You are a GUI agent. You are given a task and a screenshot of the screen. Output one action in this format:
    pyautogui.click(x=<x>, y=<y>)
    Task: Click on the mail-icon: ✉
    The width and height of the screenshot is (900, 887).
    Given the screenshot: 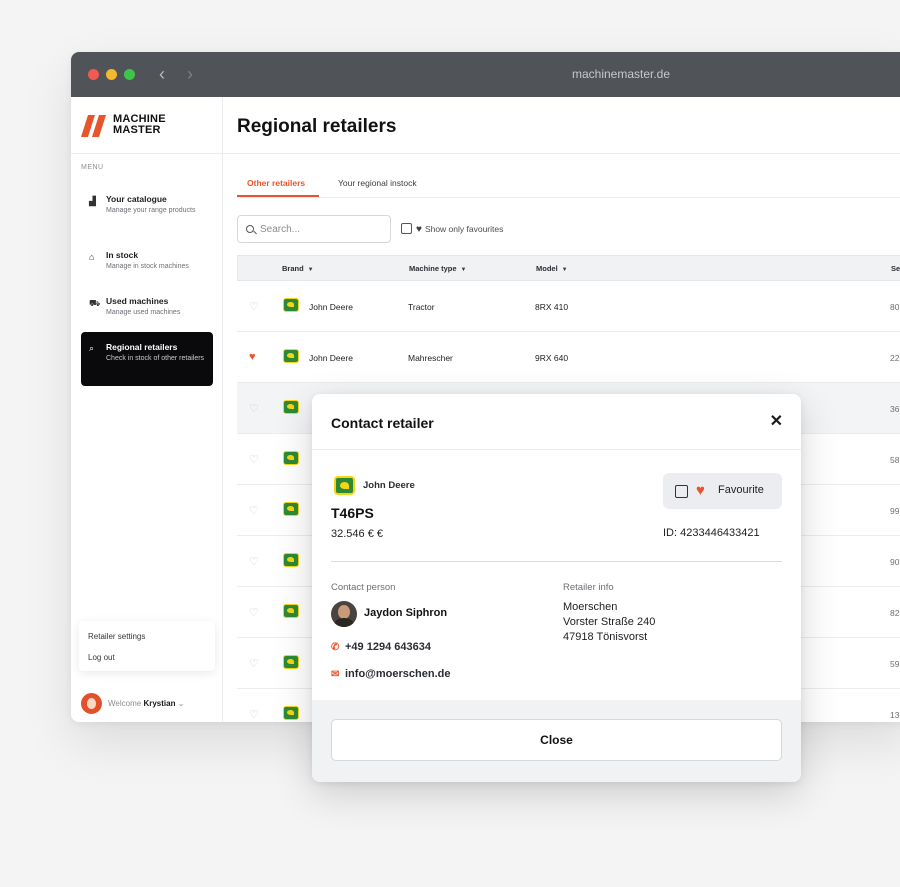 What is the action you would take?
    pyautogui.click(x=335, y=674)
    